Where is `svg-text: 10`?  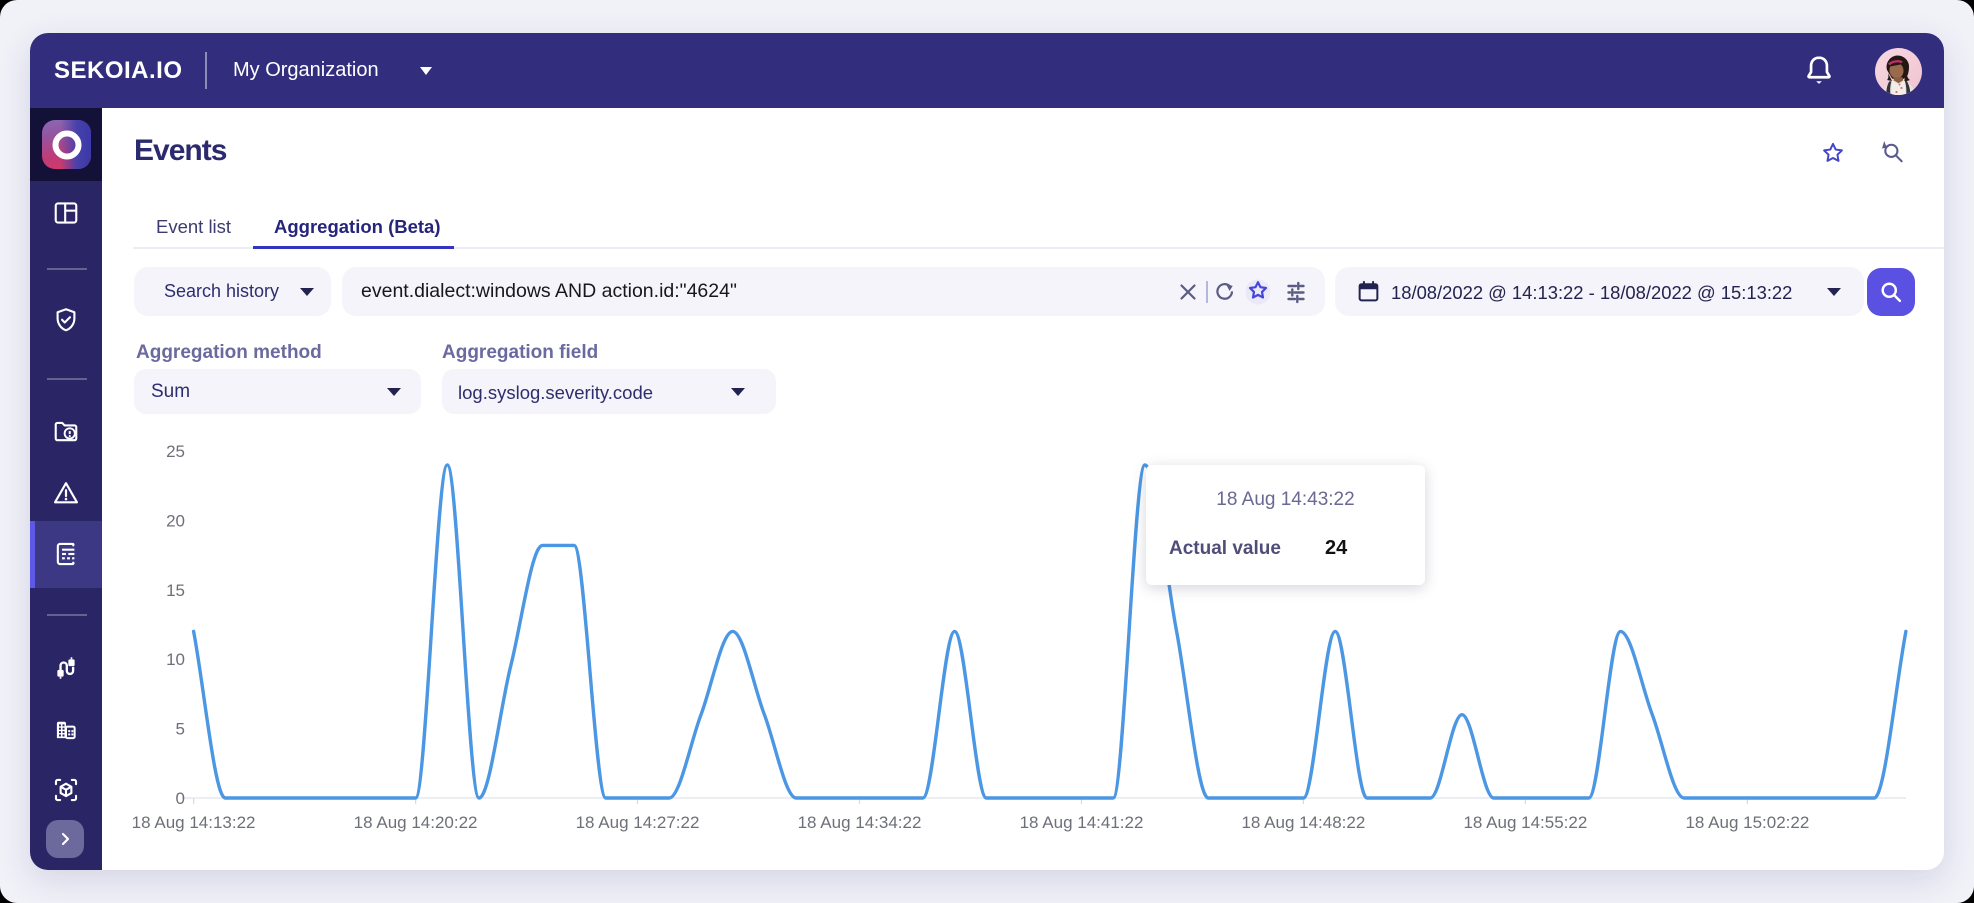
svg-text: 10 is located at coordinates (175, 659).